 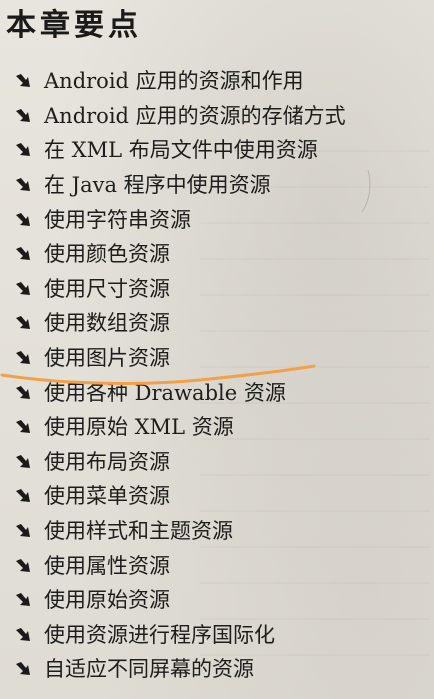 I want to click on list-item-label: 使用各种 Drawable 资源, so click(x=165, y=392).